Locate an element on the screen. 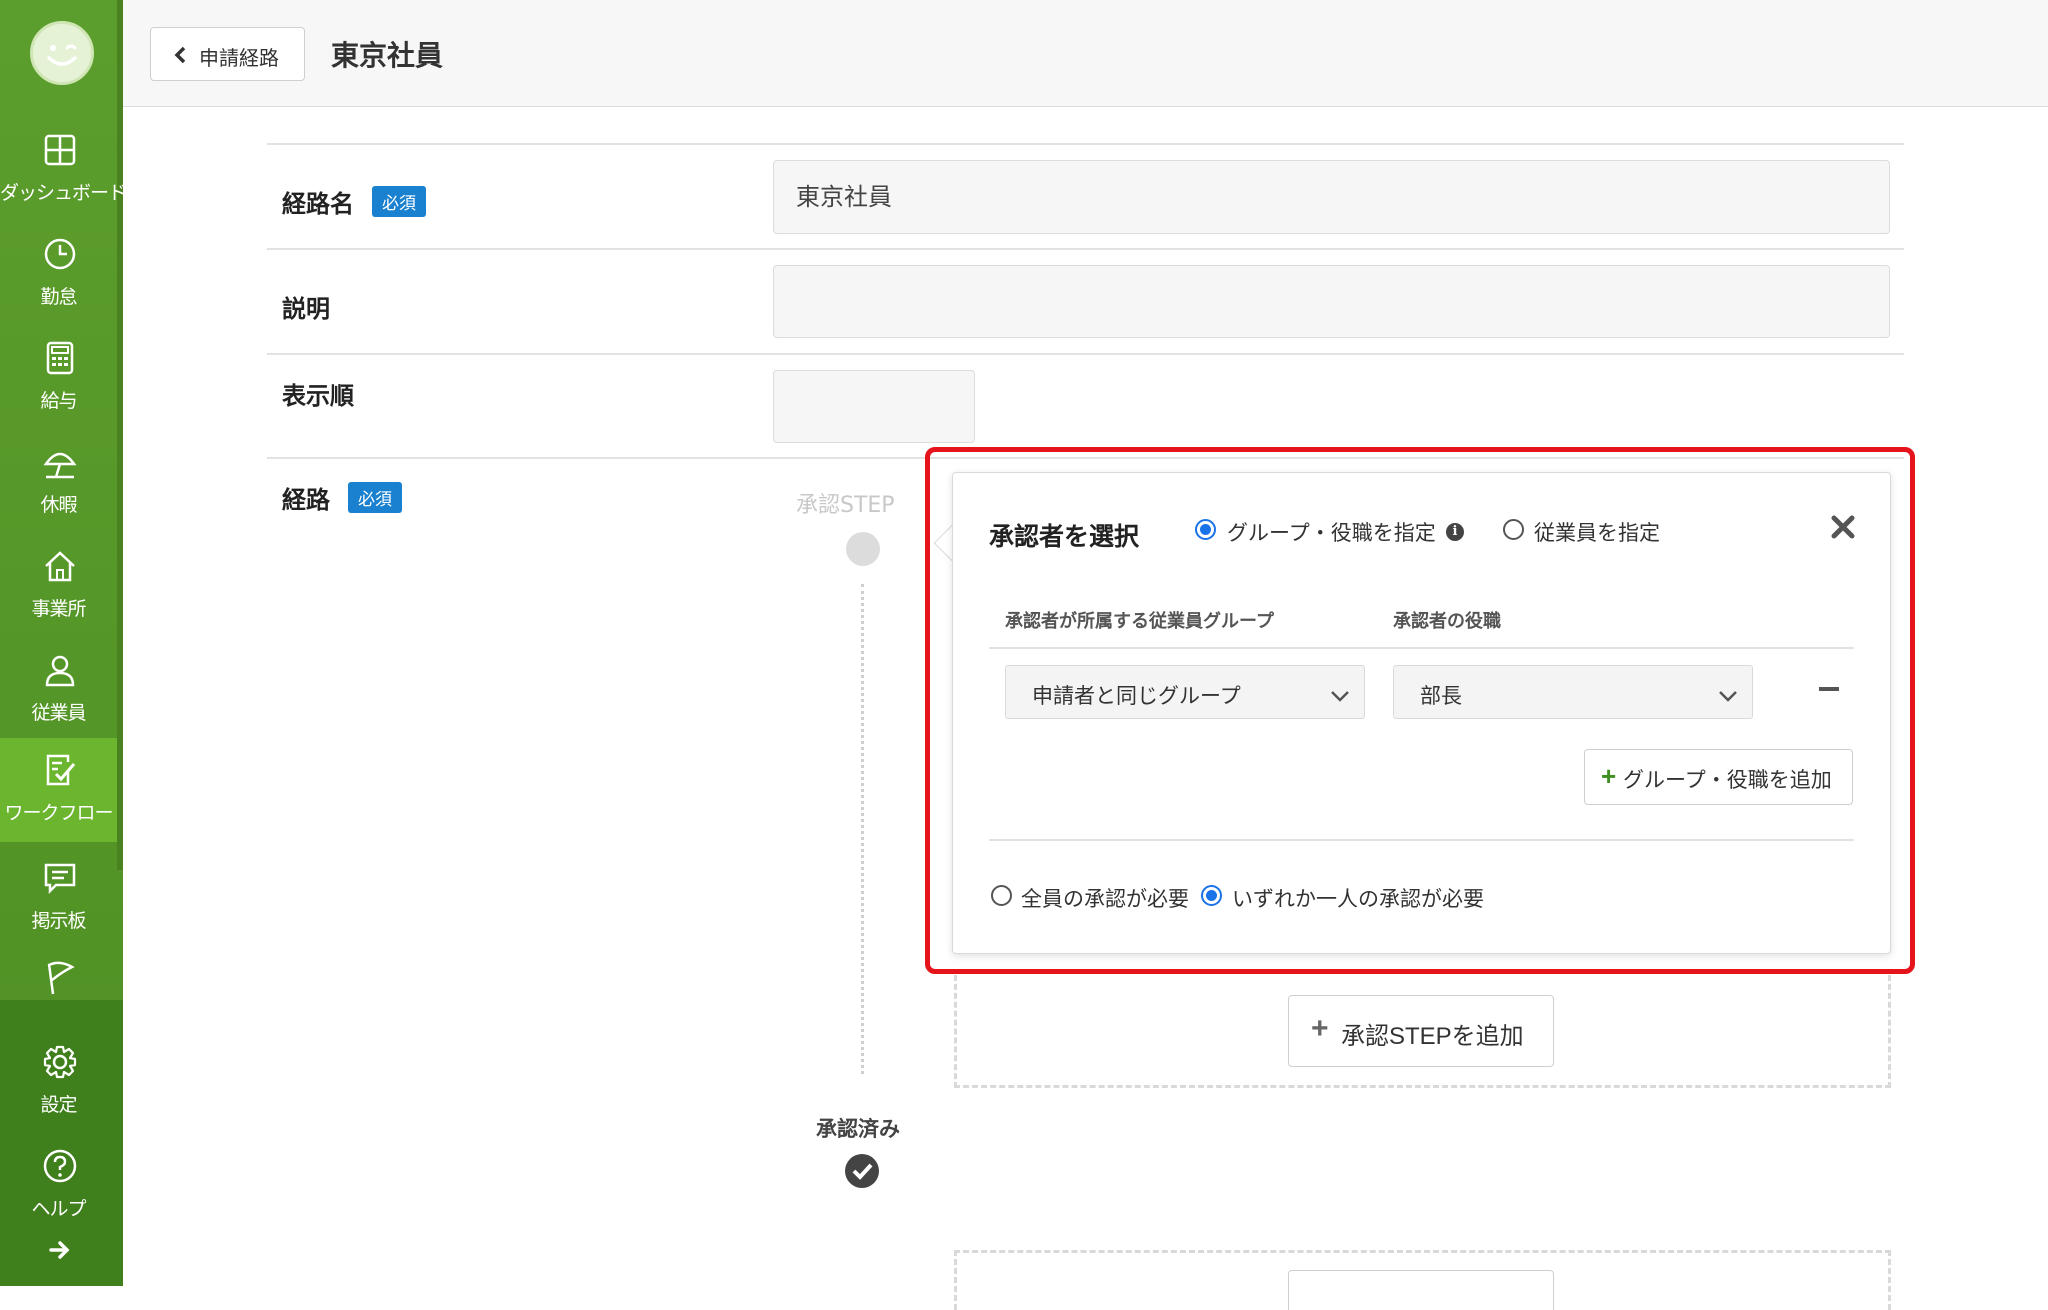 This screenshot has height=1310, width=2048. sidebar-item-label: 掲示板 is located at coordinates (58, 921).